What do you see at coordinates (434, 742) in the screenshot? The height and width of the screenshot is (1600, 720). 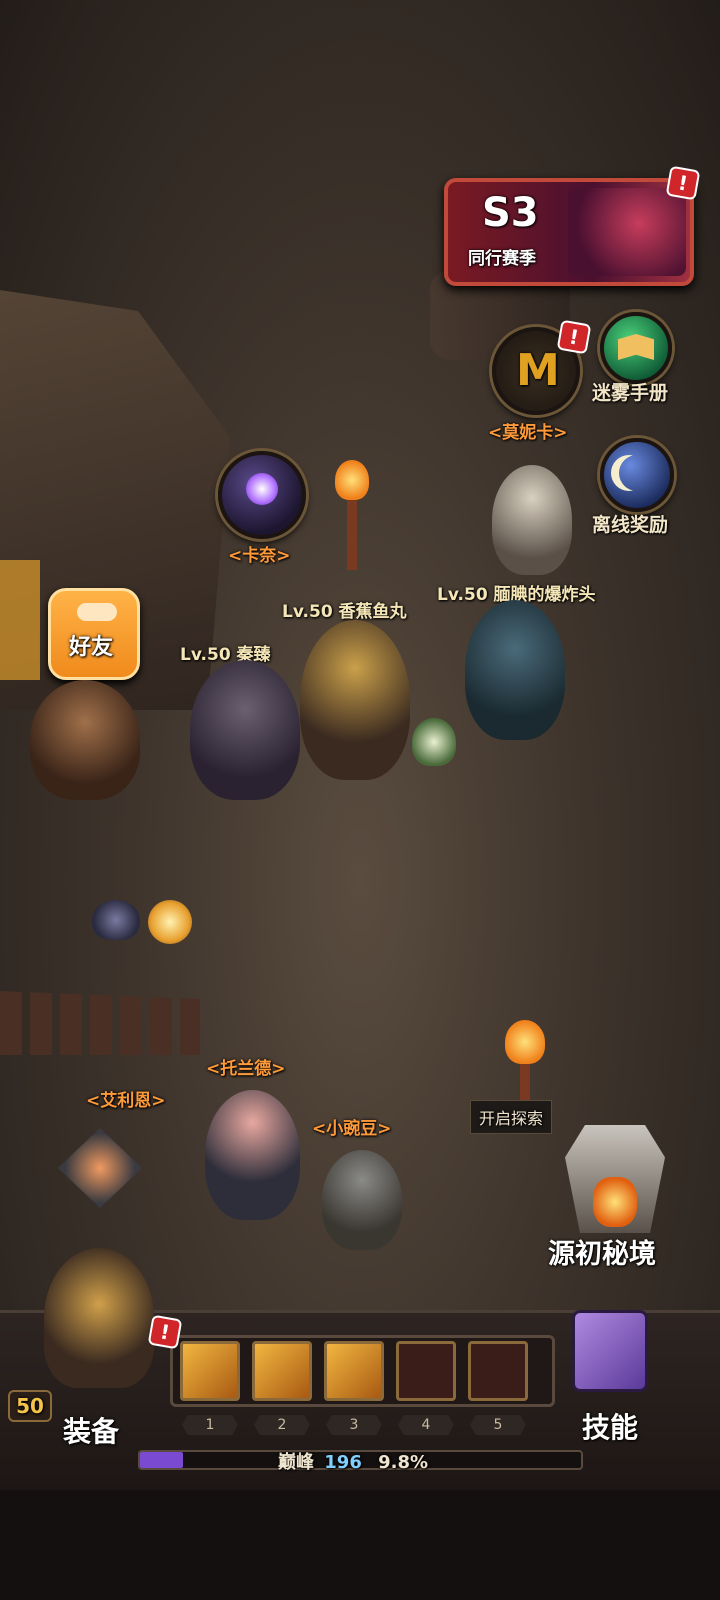 I see `pet-owl` at bounding box center [434, 742].